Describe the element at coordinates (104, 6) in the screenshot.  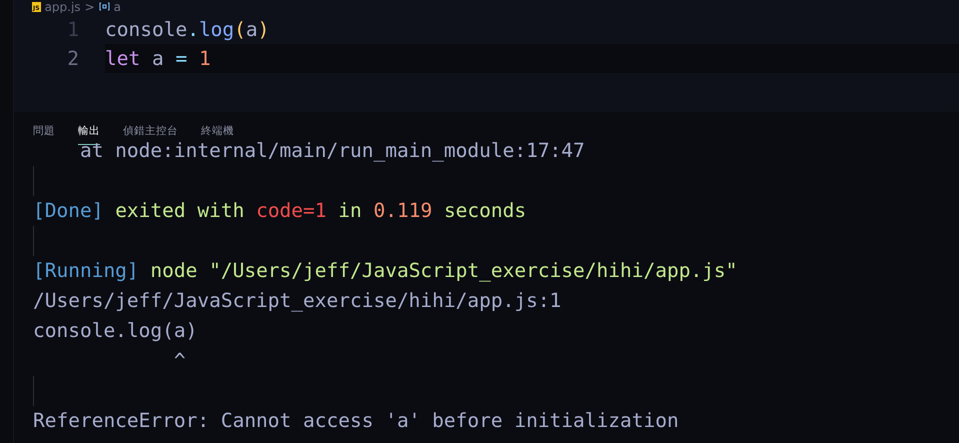
I see `symbol-icon` at that location.